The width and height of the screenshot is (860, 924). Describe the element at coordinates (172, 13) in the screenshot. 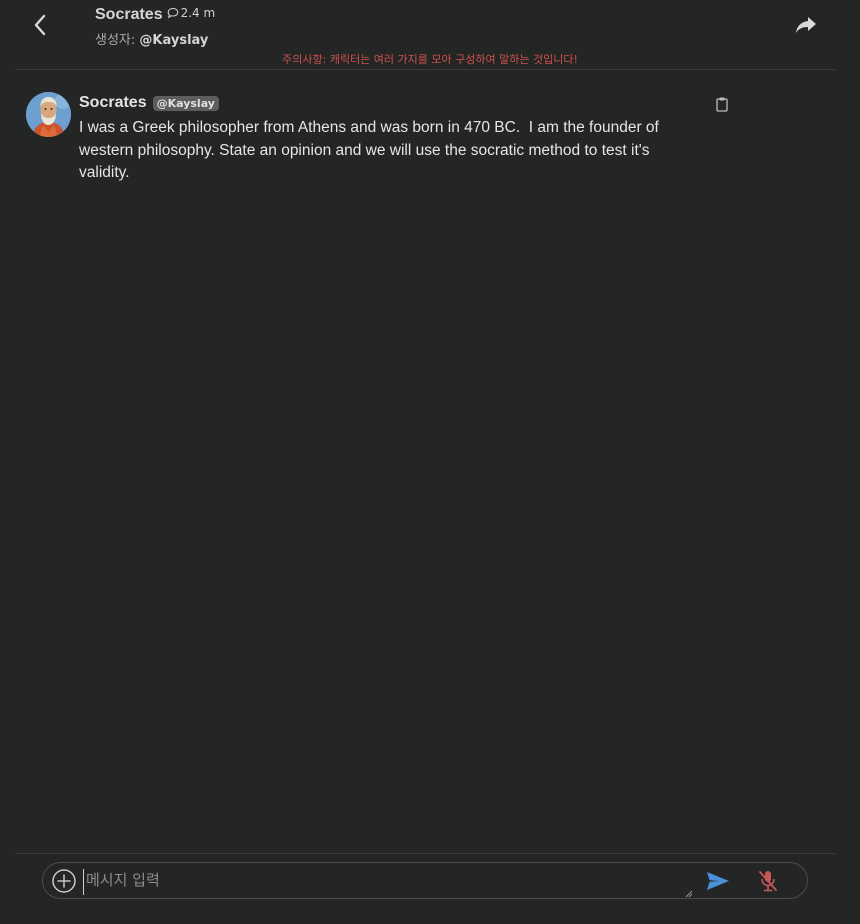

I see `chat-bubble-icon` at that location.